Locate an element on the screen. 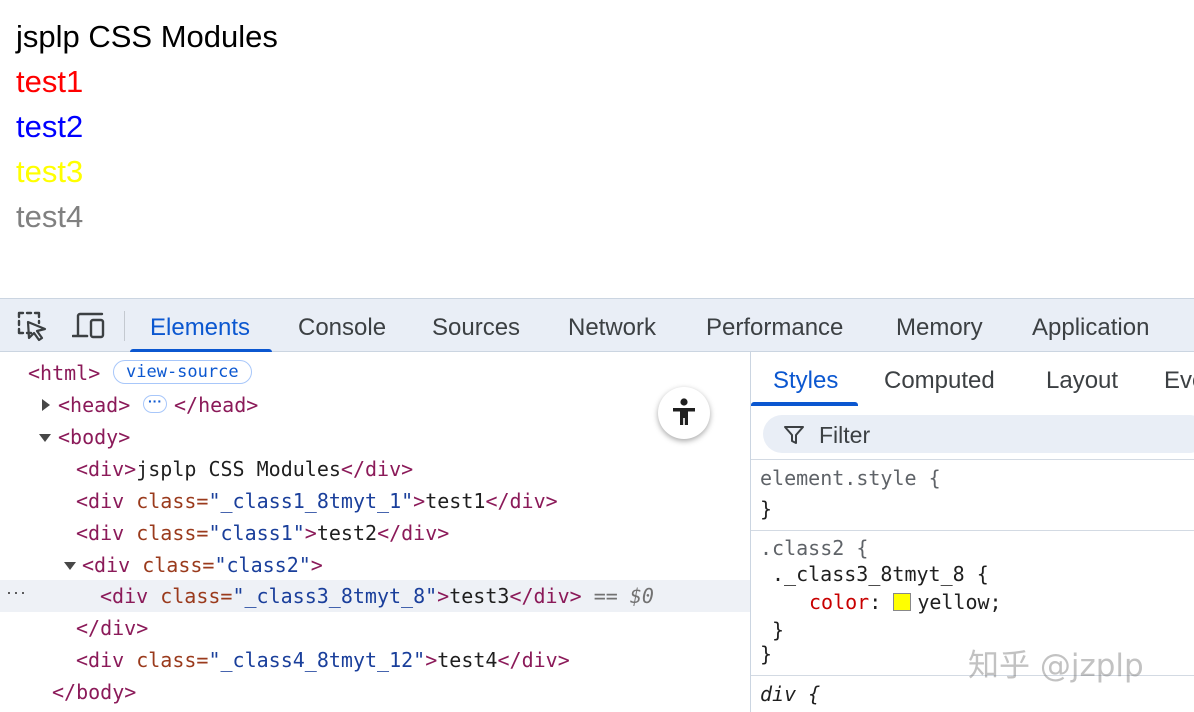 Image resolution: width=1194 pixels, height=712 pixels. element-style-selector: element.style { is located at coordinates (850, 478).